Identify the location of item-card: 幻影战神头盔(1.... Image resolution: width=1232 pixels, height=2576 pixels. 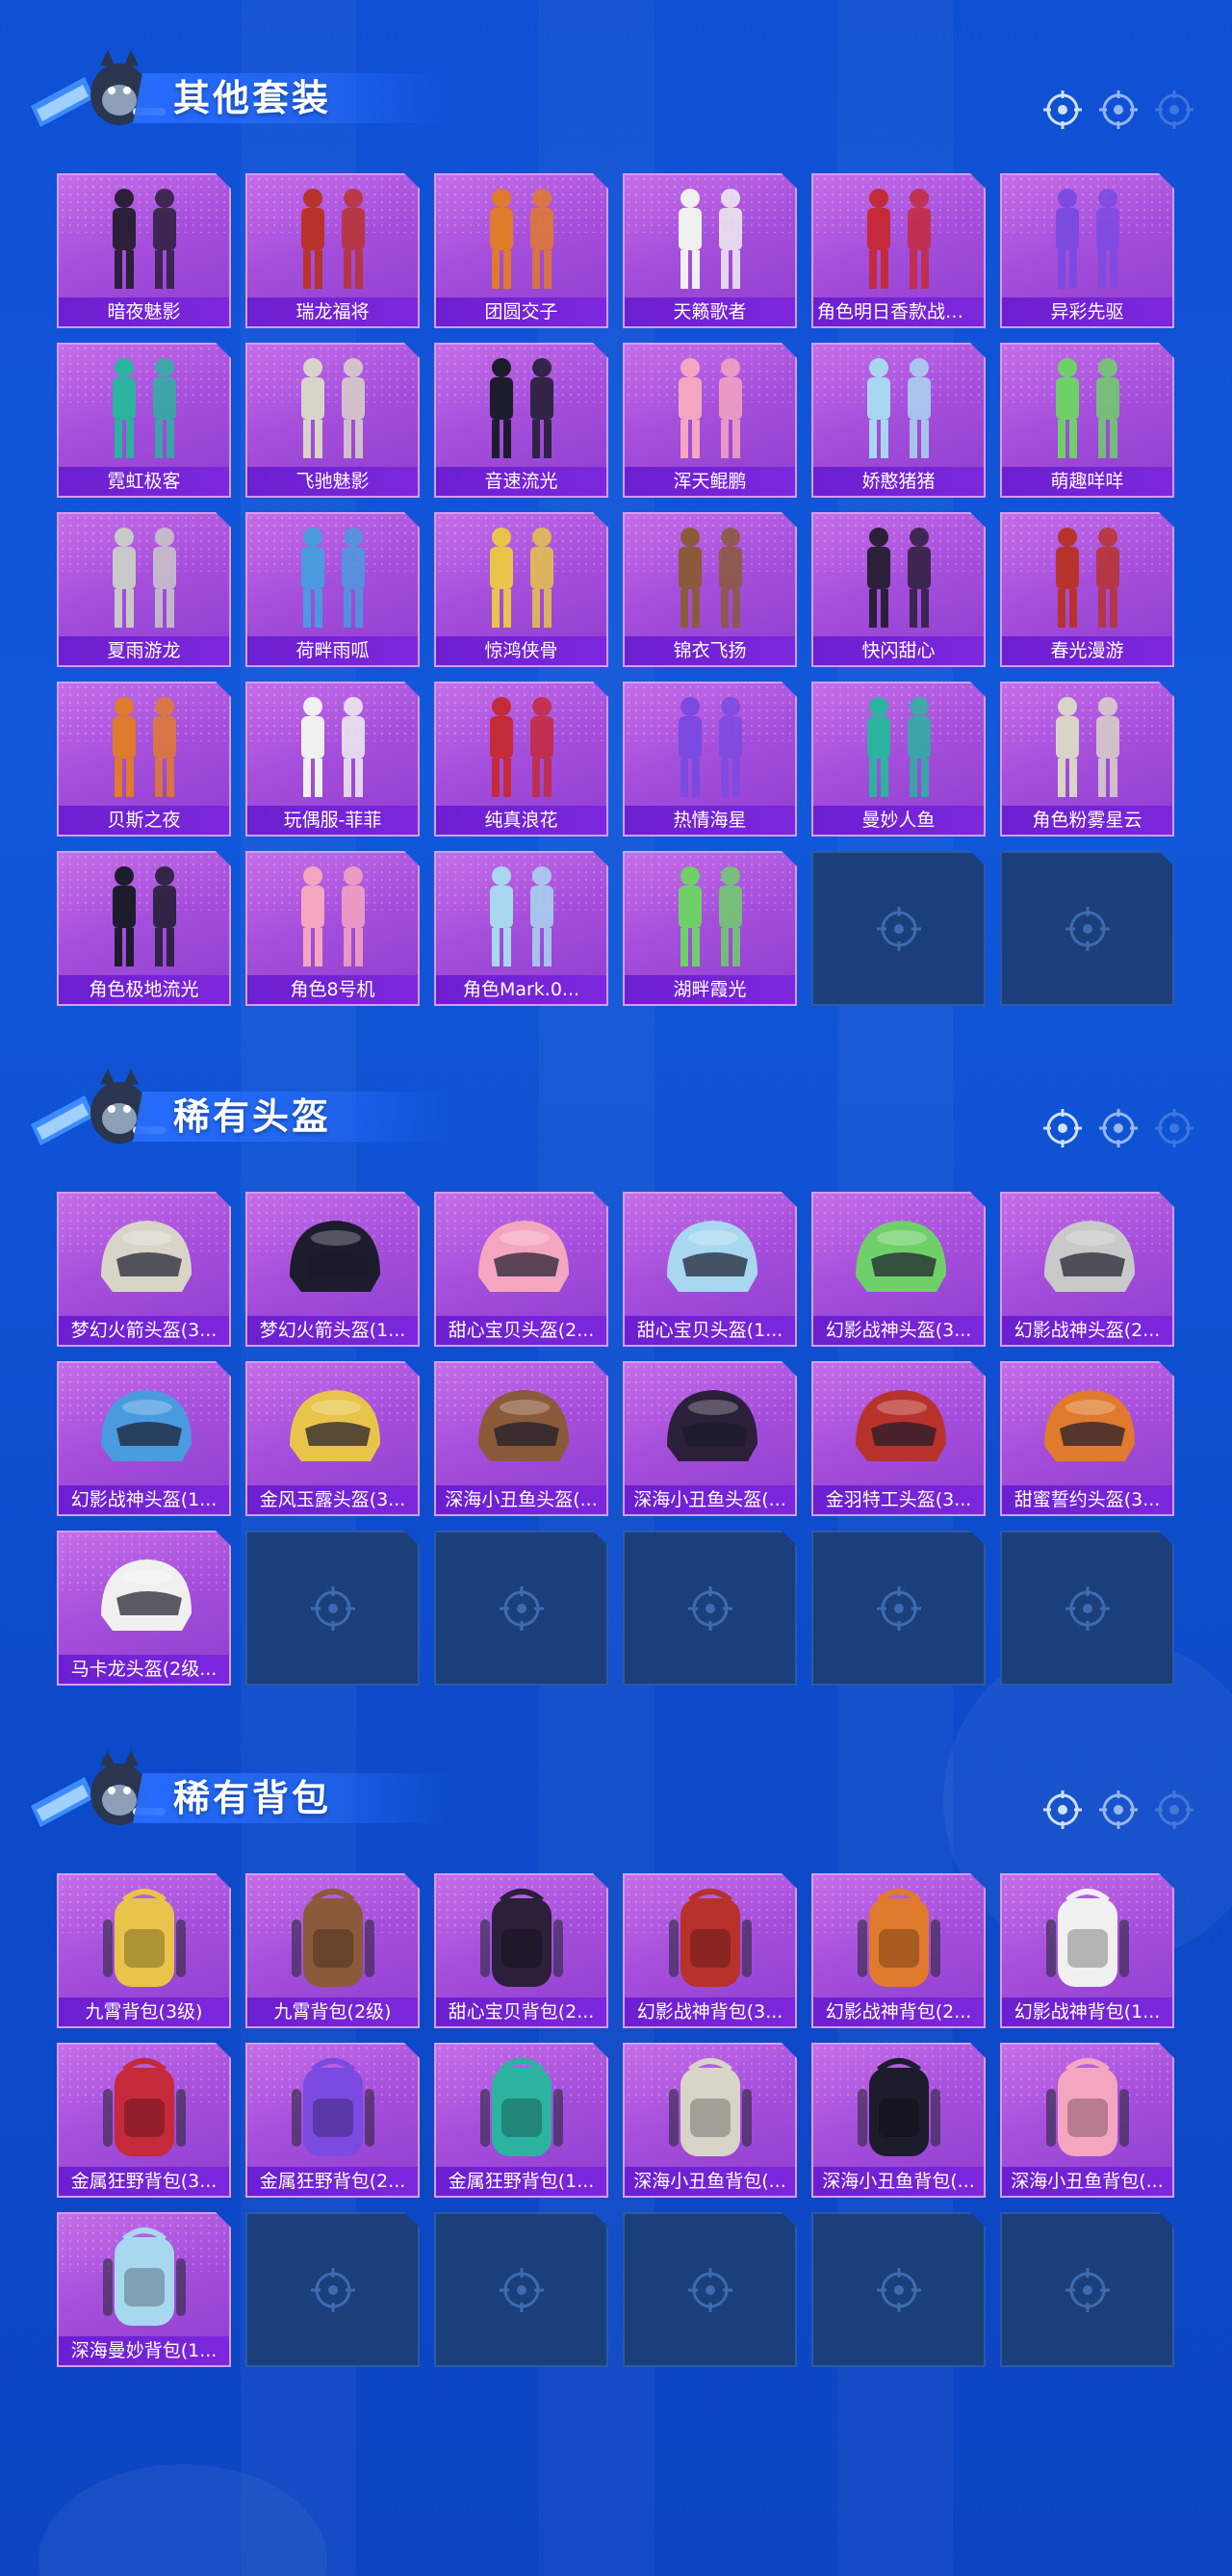
(144, 1439).